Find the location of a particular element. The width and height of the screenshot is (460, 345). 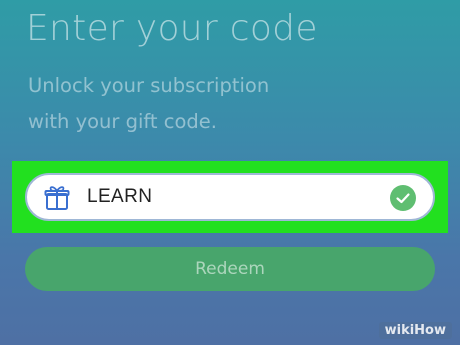

redeem-button: Redeem is located at coordinates (230, 269).